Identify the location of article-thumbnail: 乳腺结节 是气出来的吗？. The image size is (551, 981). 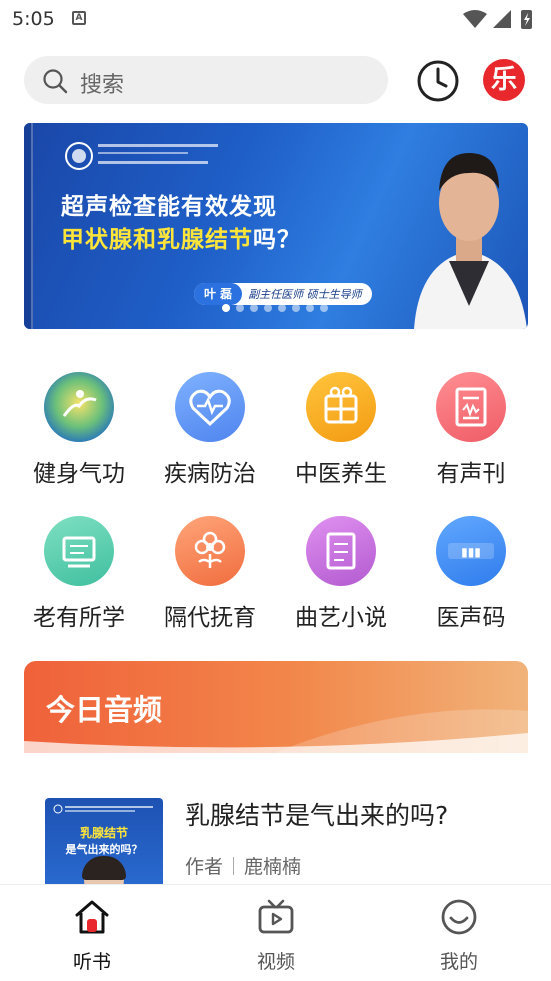
(104, 843).